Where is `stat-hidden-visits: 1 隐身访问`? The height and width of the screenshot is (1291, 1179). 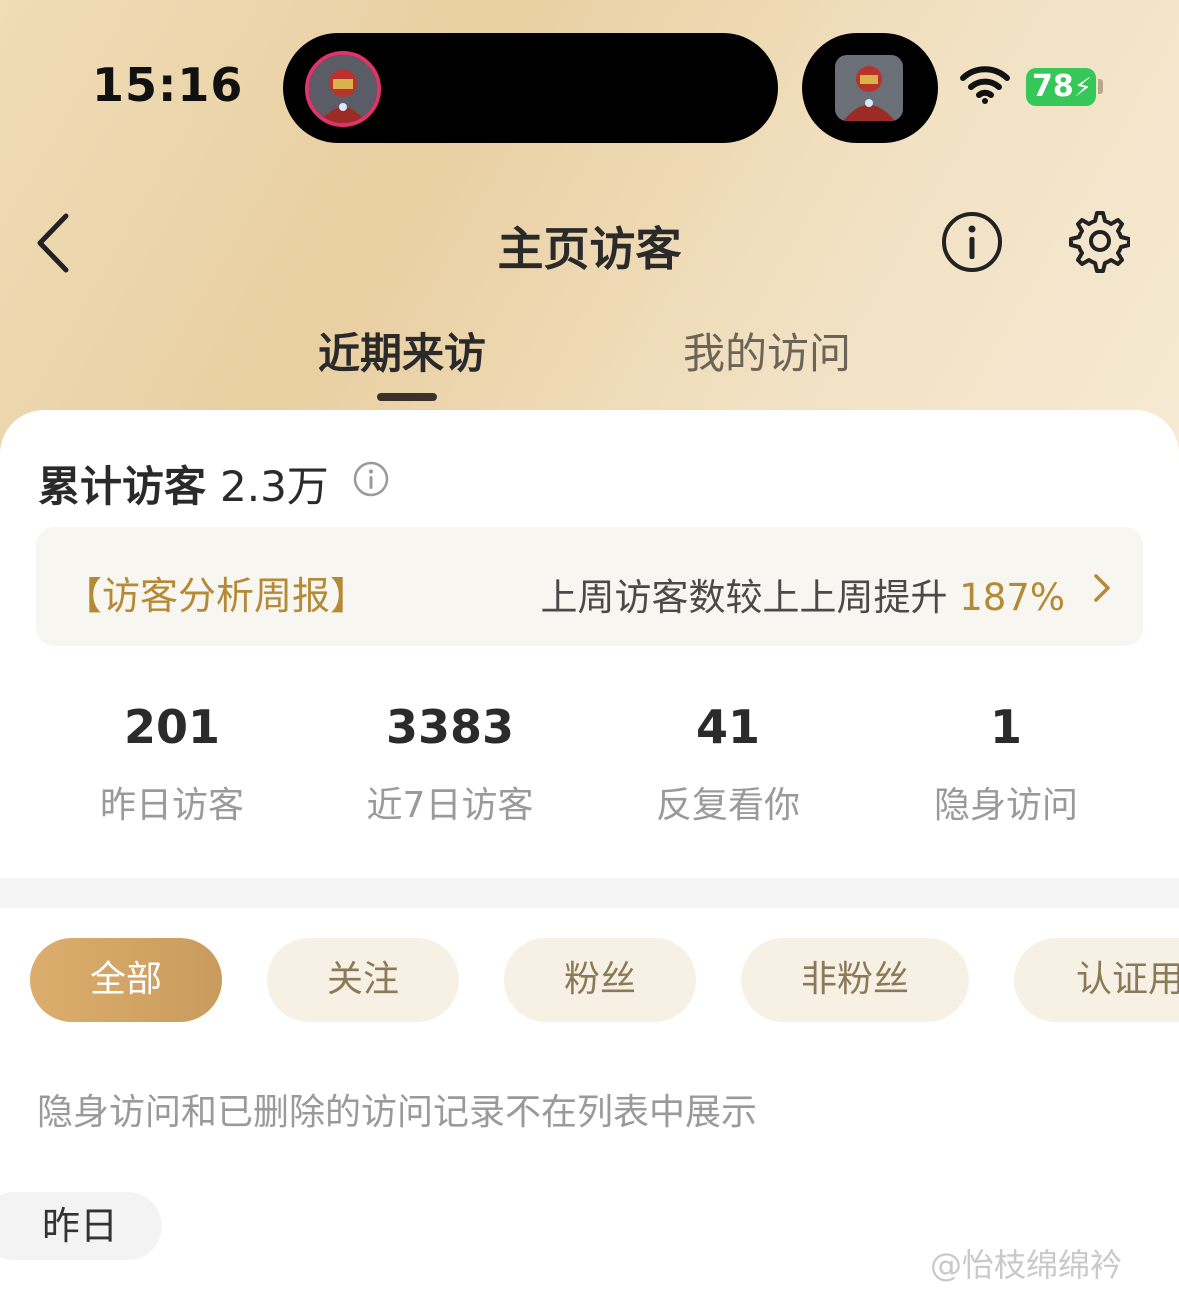 stat-hidden-visits: 1 隐身访问 is located at coordinates (1006, 764).